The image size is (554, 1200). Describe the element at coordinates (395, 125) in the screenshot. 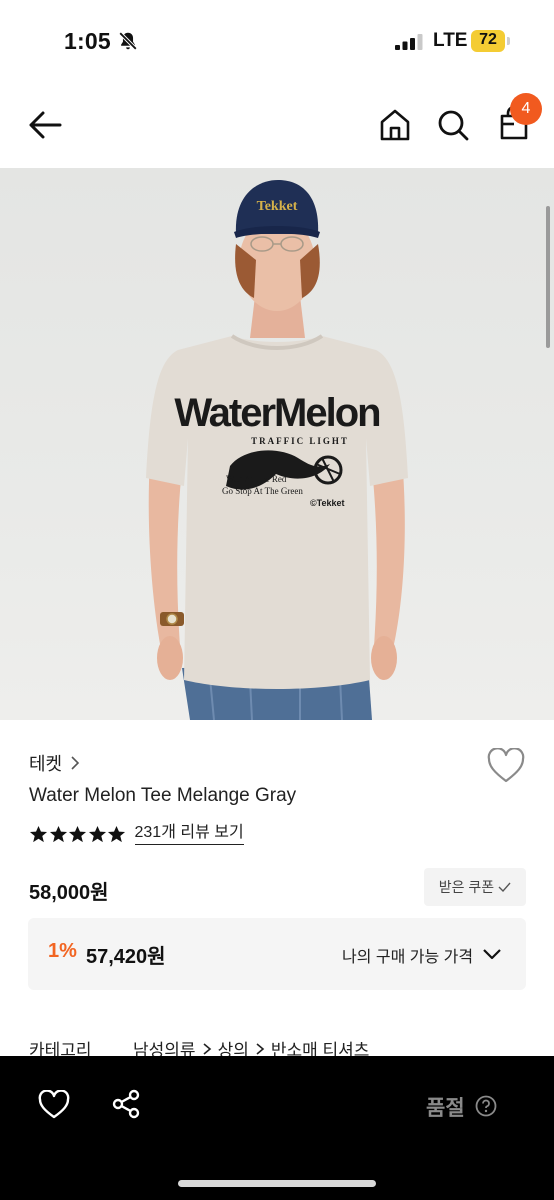

I see `home-icon` at that location.